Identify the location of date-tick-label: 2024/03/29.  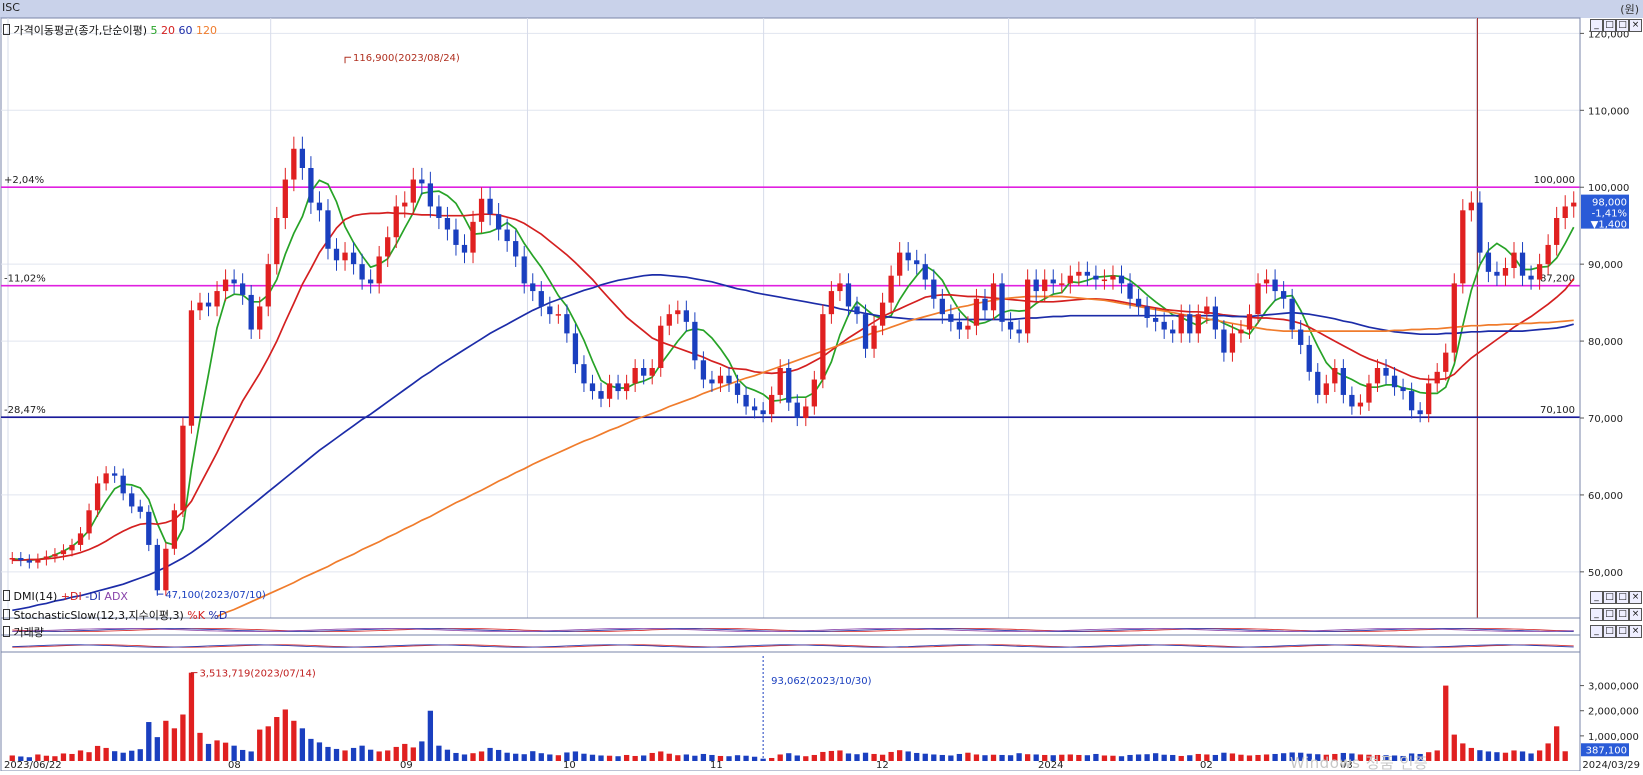
(1611, 765).